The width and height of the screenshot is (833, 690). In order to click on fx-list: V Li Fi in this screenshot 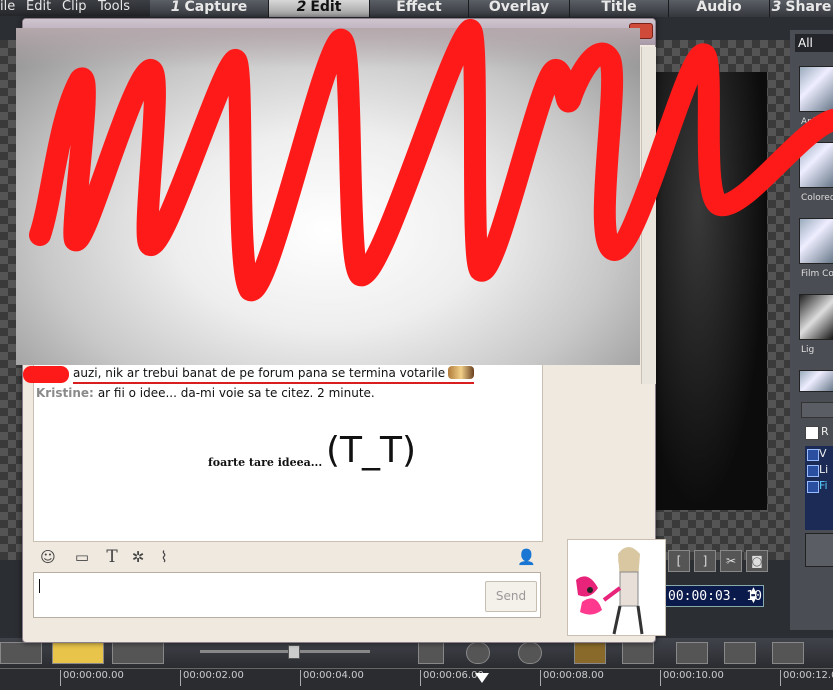, I will do `click(819, 488)`.